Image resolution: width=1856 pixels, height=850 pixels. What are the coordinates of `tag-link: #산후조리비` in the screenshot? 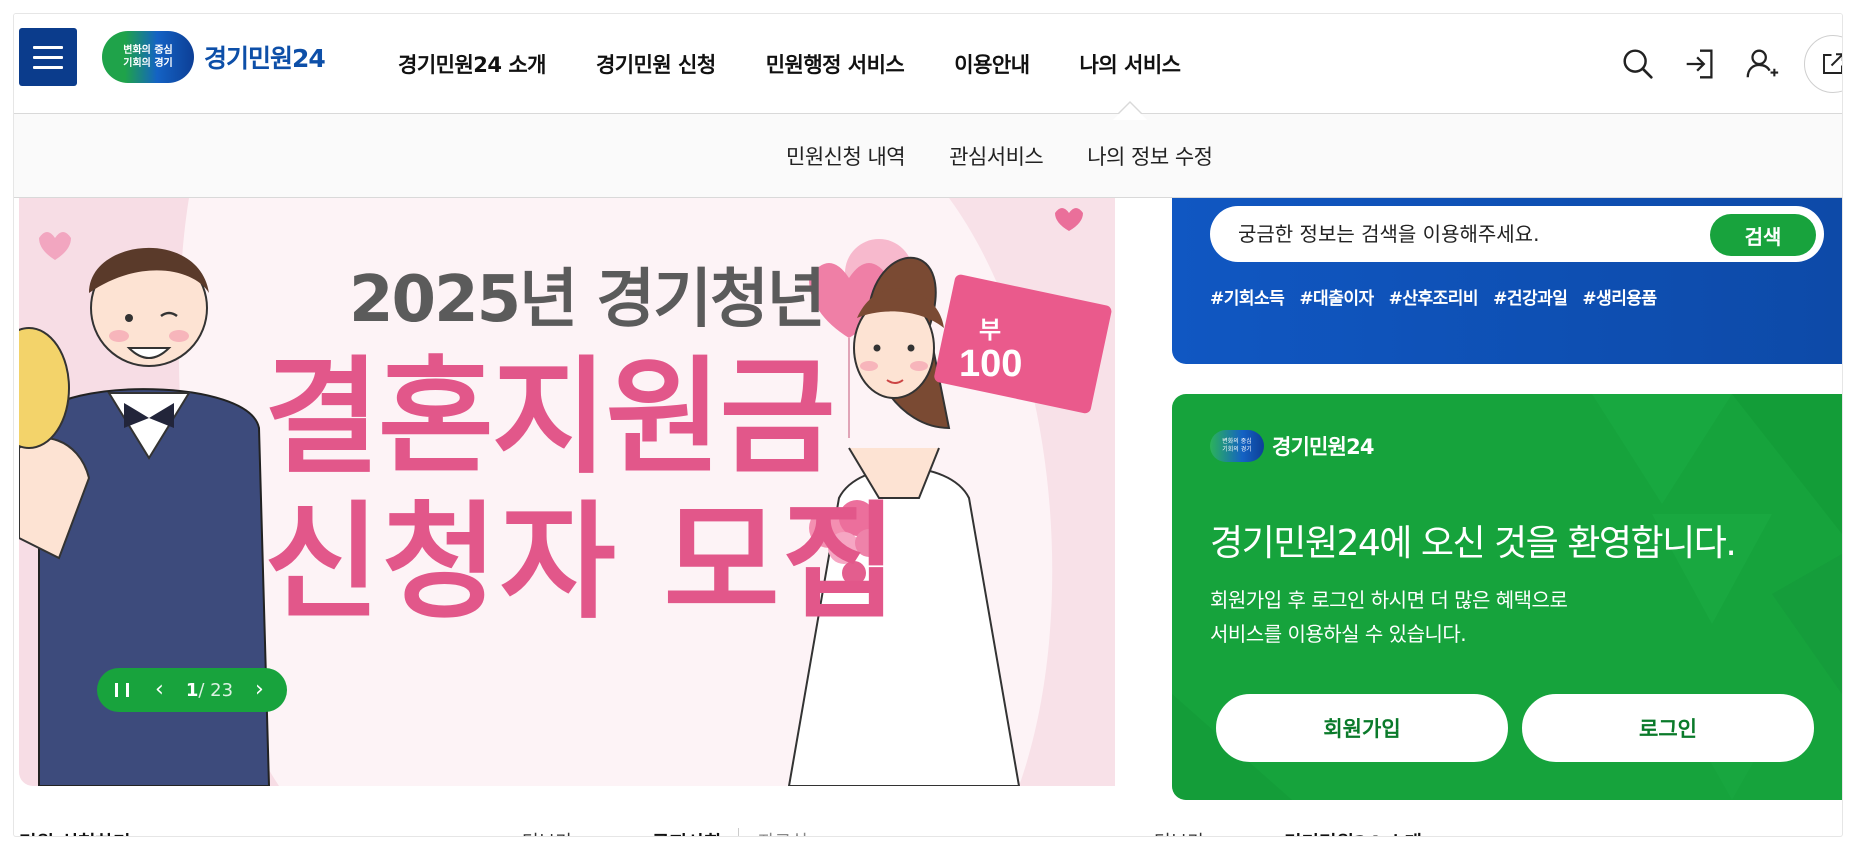 It's located at (1434, 296).